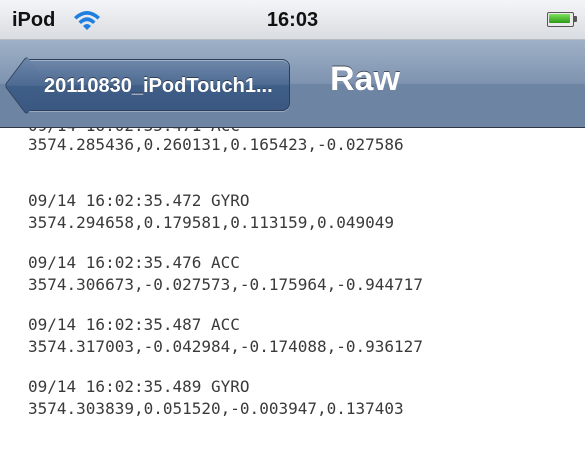  I want to click on log-entry-header: 09/14 16:02:35.472 GYRO, so click(139, 200).